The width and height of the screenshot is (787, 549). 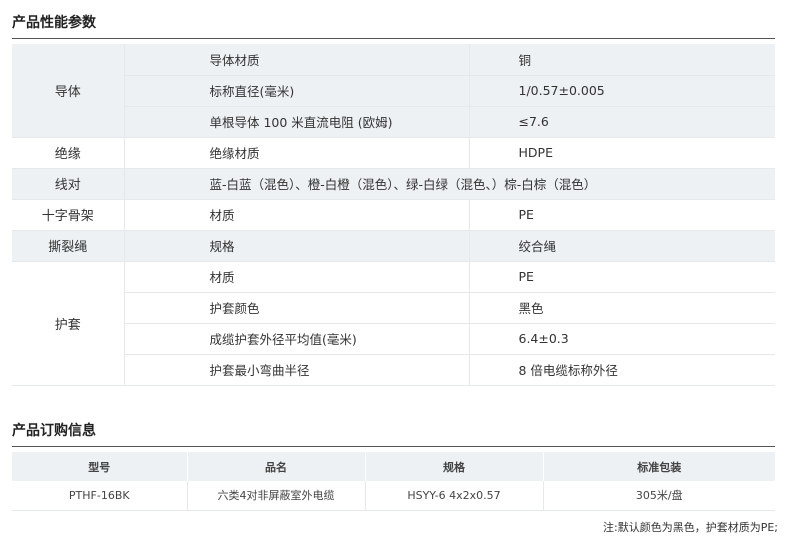 What do you see at coordinates (297, 246) in the screenshot?
I see `attr-cell: 规格` at bounding box center [297, 246].